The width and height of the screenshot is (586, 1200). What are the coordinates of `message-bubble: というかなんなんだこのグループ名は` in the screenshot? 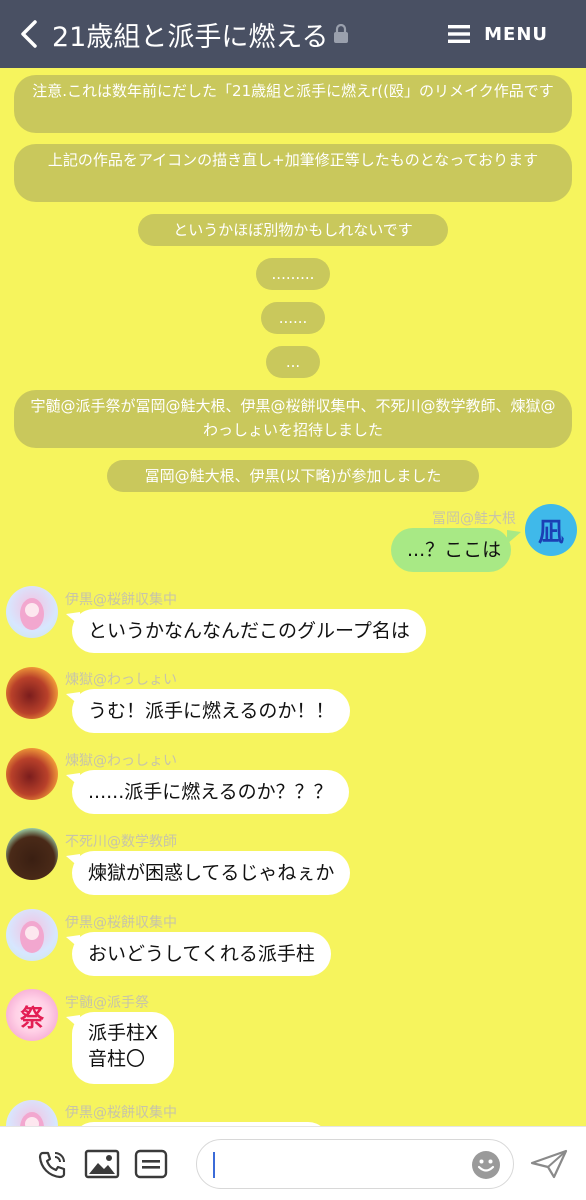 It's located at (249, 631).